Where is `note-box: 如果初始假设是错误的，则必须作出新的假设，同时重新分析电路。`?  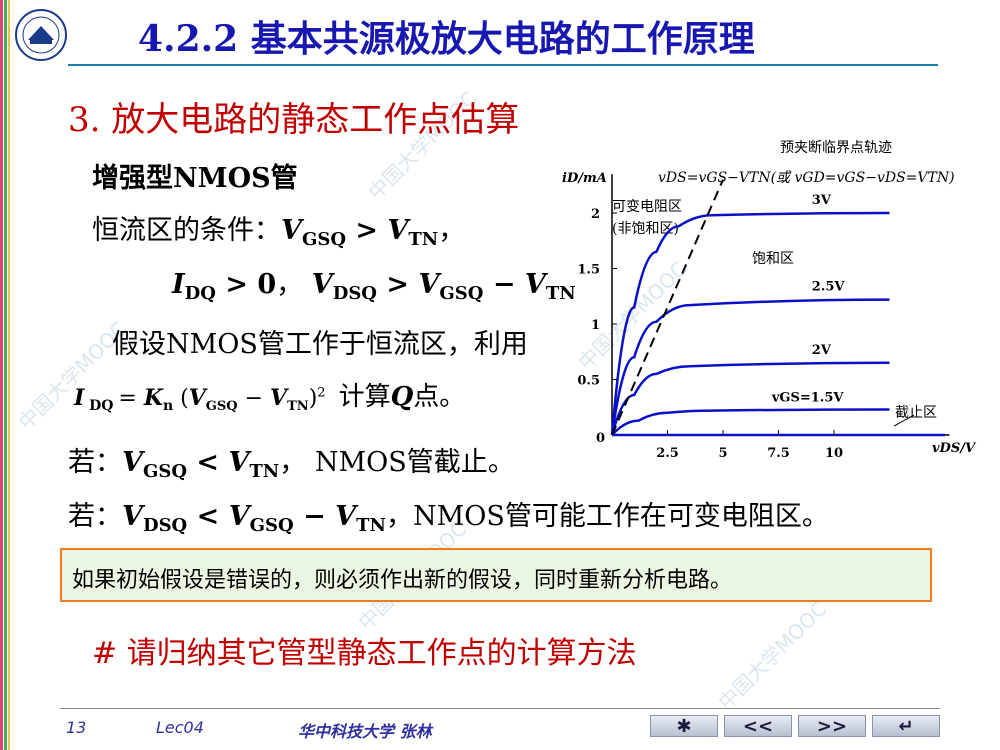 note-box: 如果初始假设是错误的，则必须作出新的假设，同时重新分析电路。 is located at coordinates (496, 575).